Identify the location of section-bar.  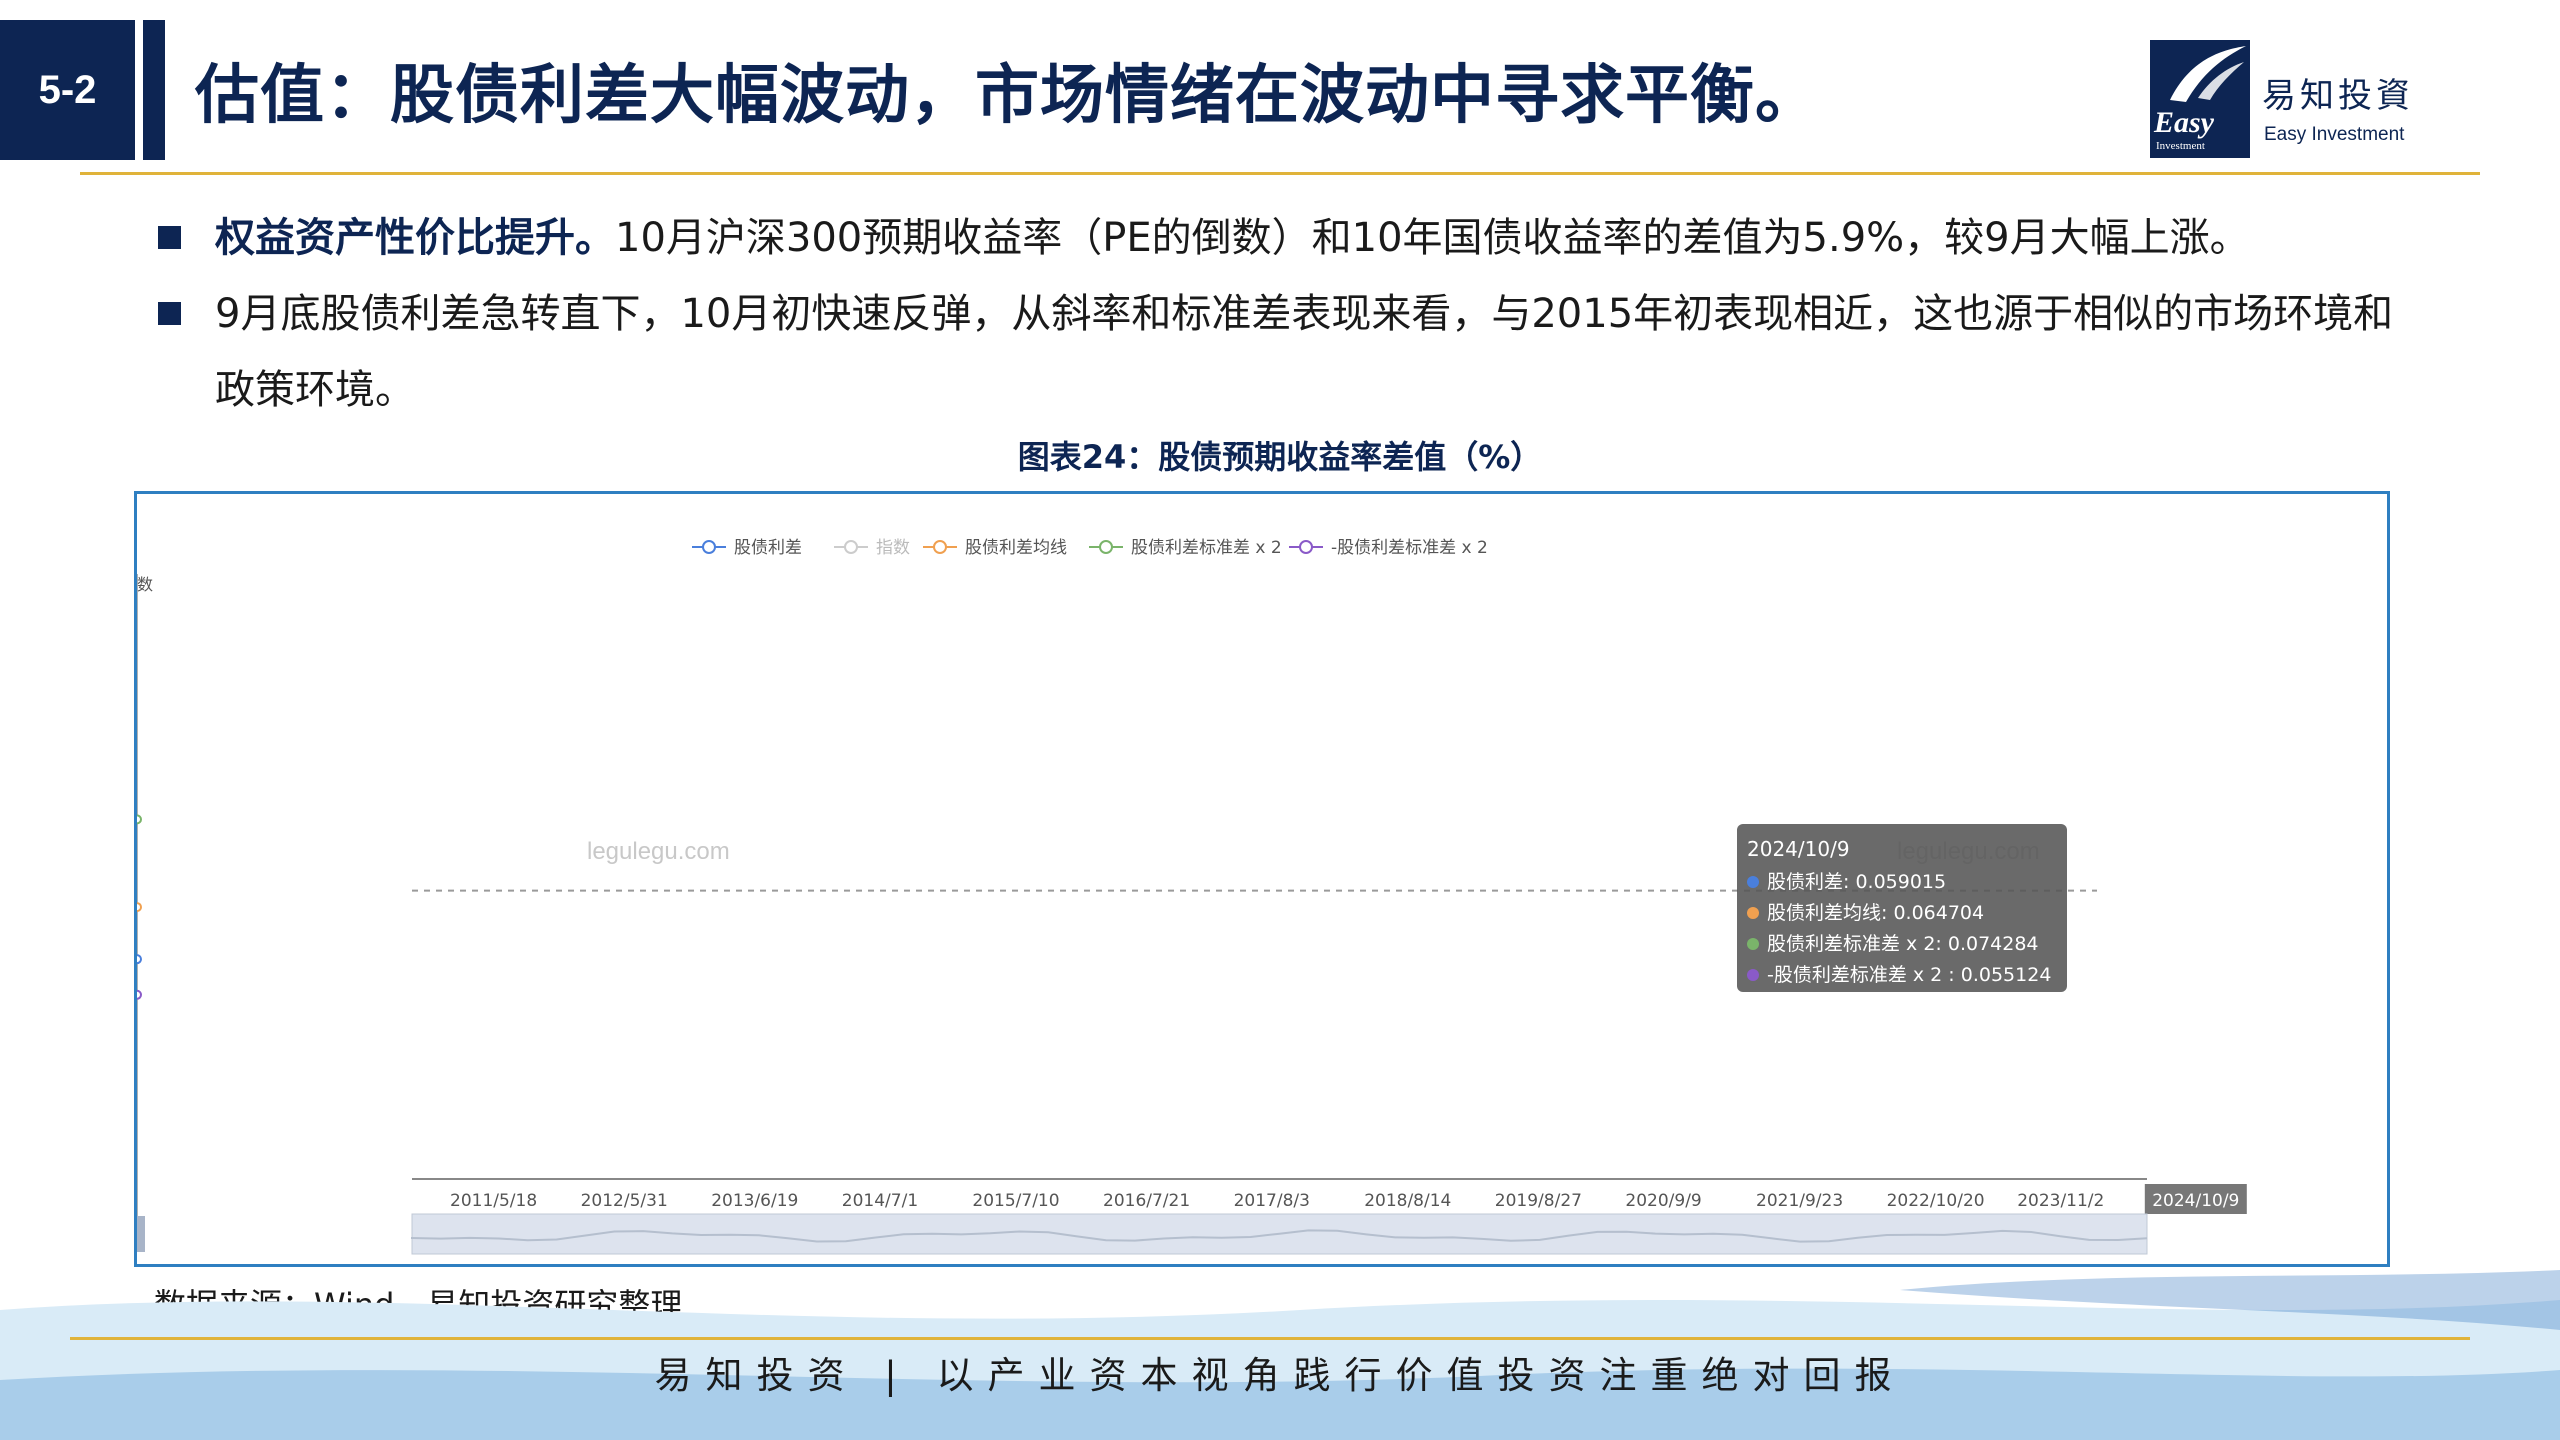
(154, 90).